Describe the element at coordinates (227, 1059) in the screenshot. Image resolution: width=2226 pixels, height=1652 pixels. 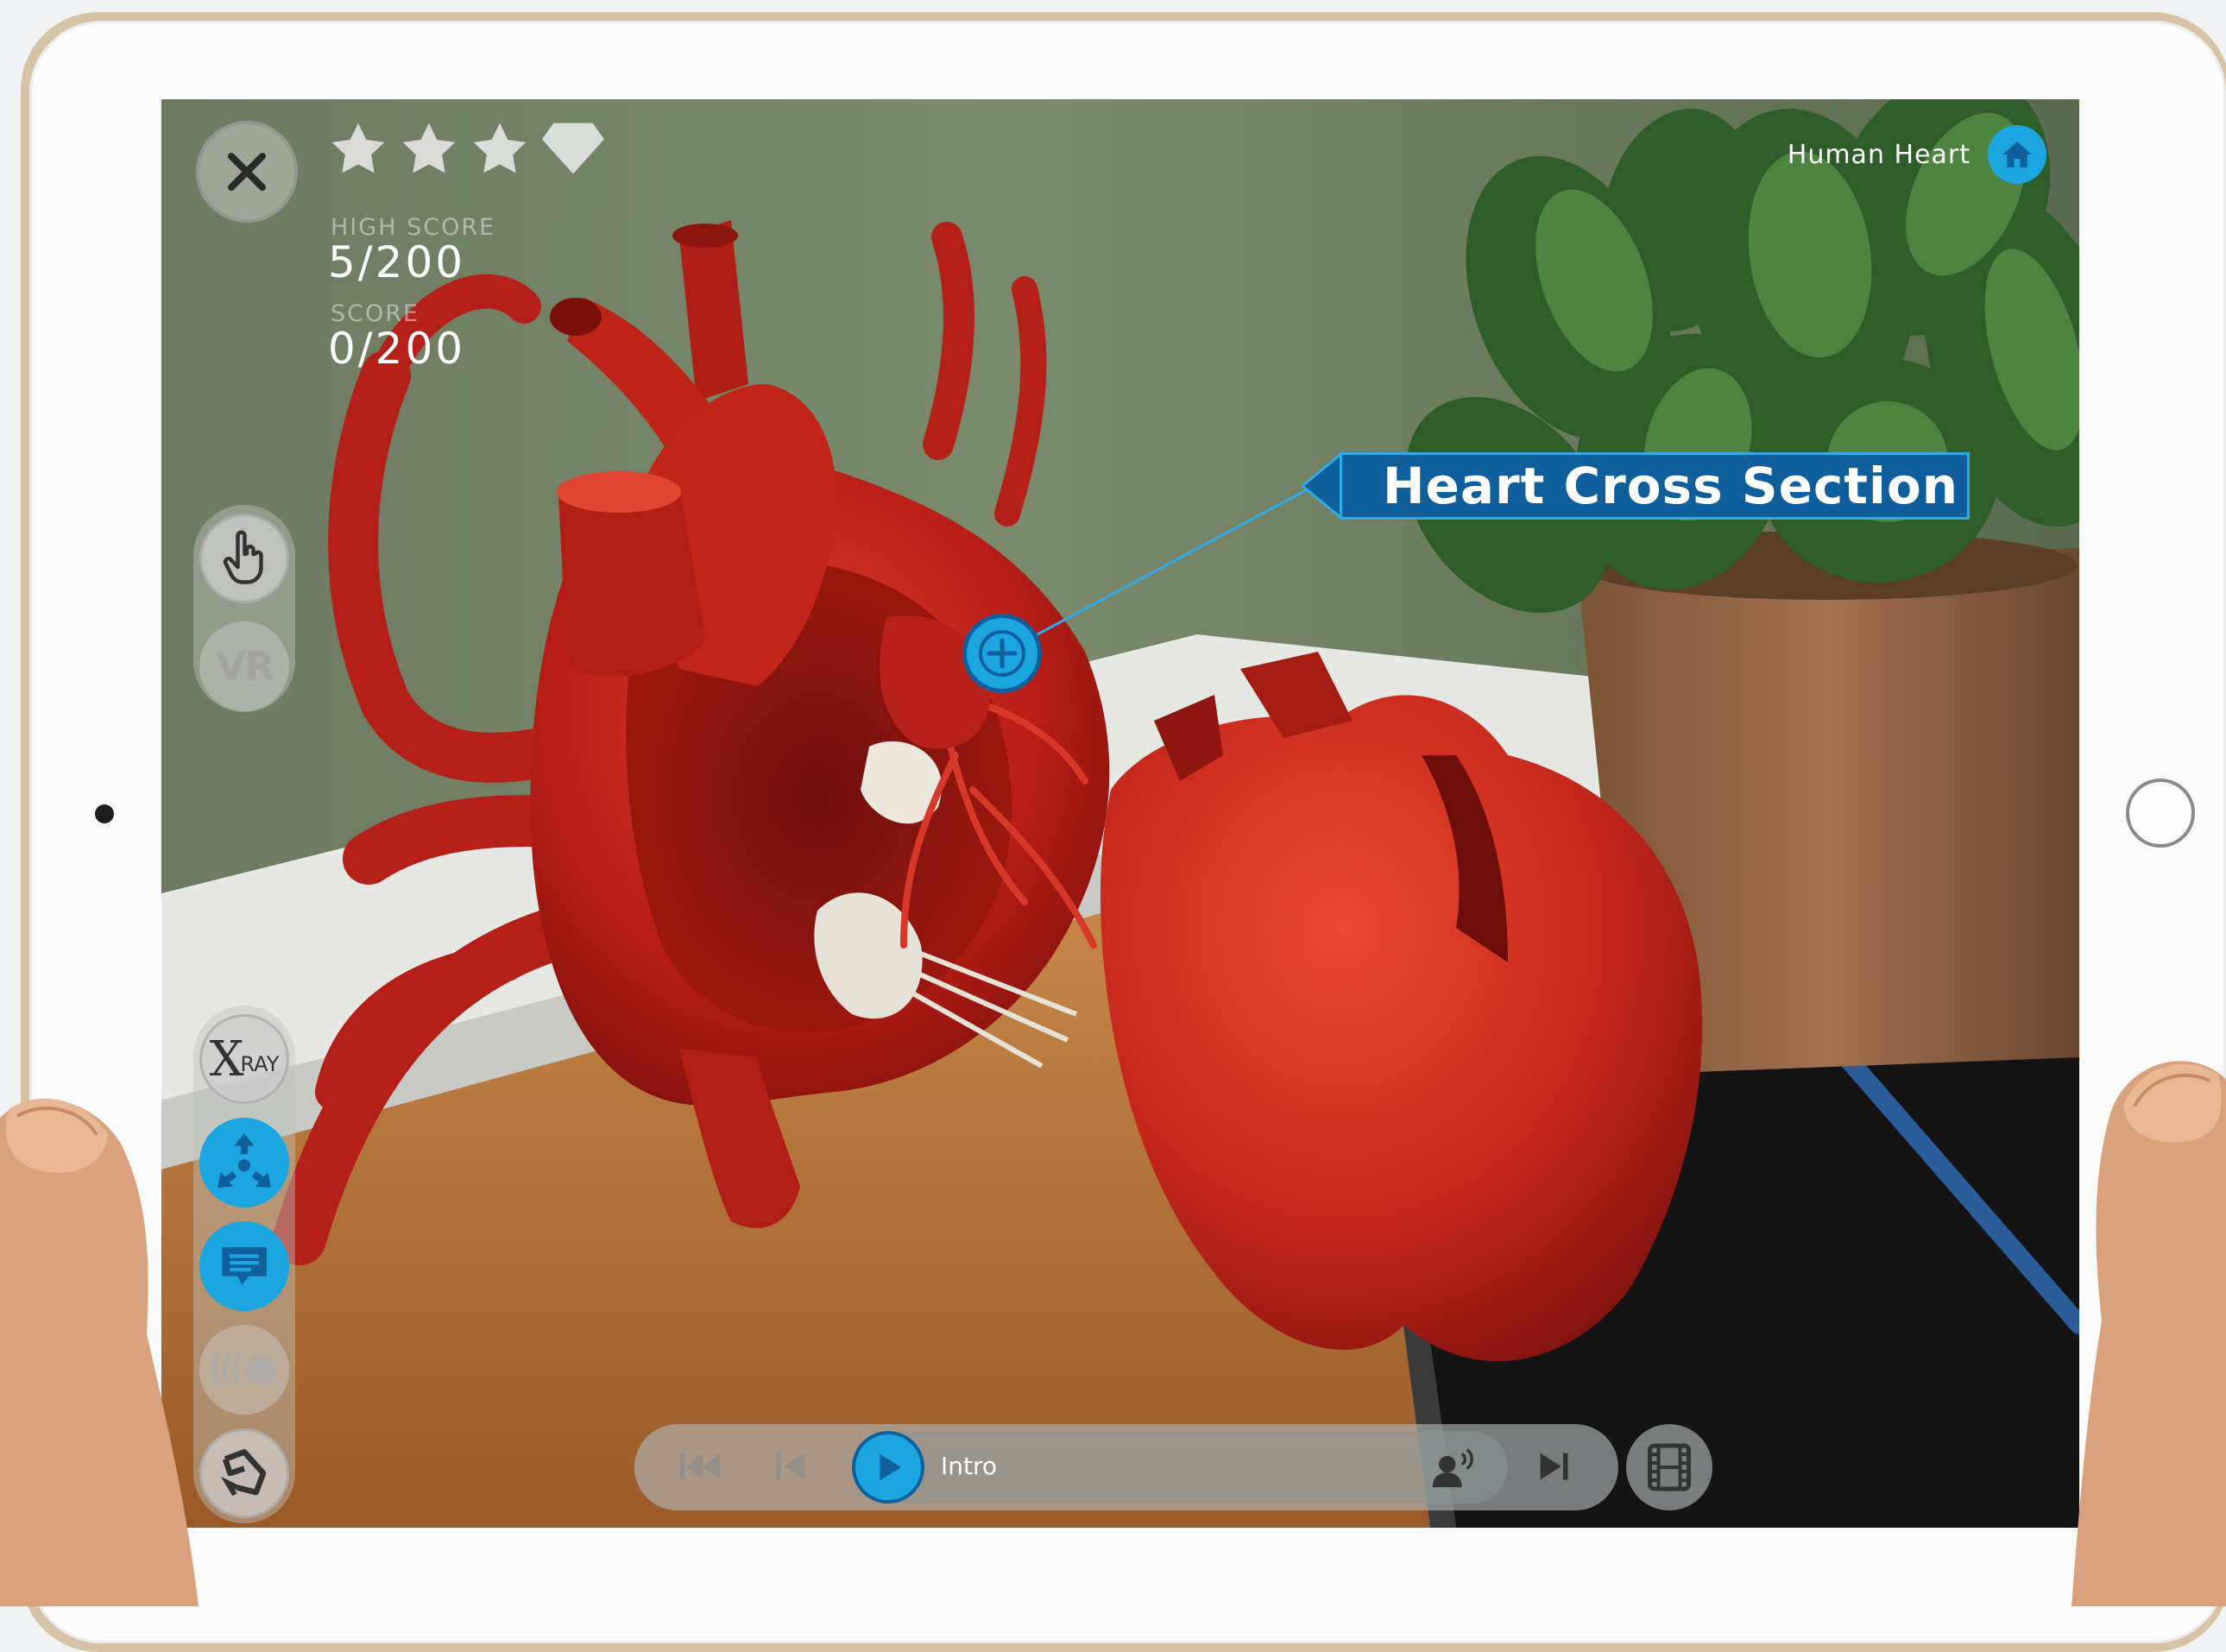
I see `xray-label-x: X` at that location.